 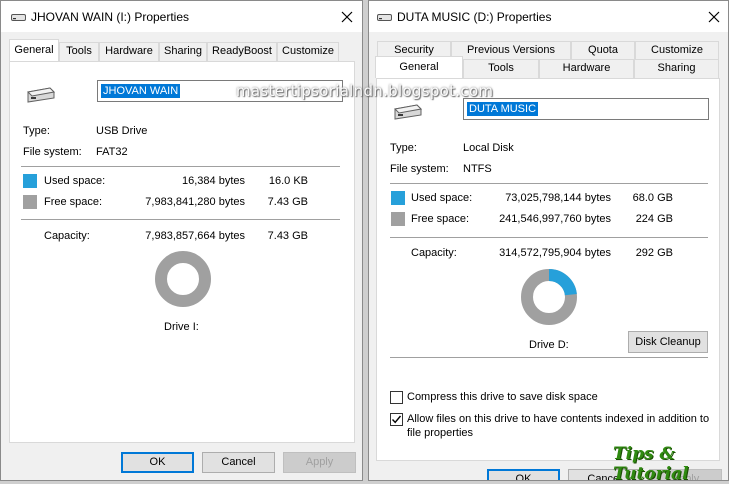 I want to click on window-title: JHOVAN WAIN (I:) Properties, so click(x=110, y=17).